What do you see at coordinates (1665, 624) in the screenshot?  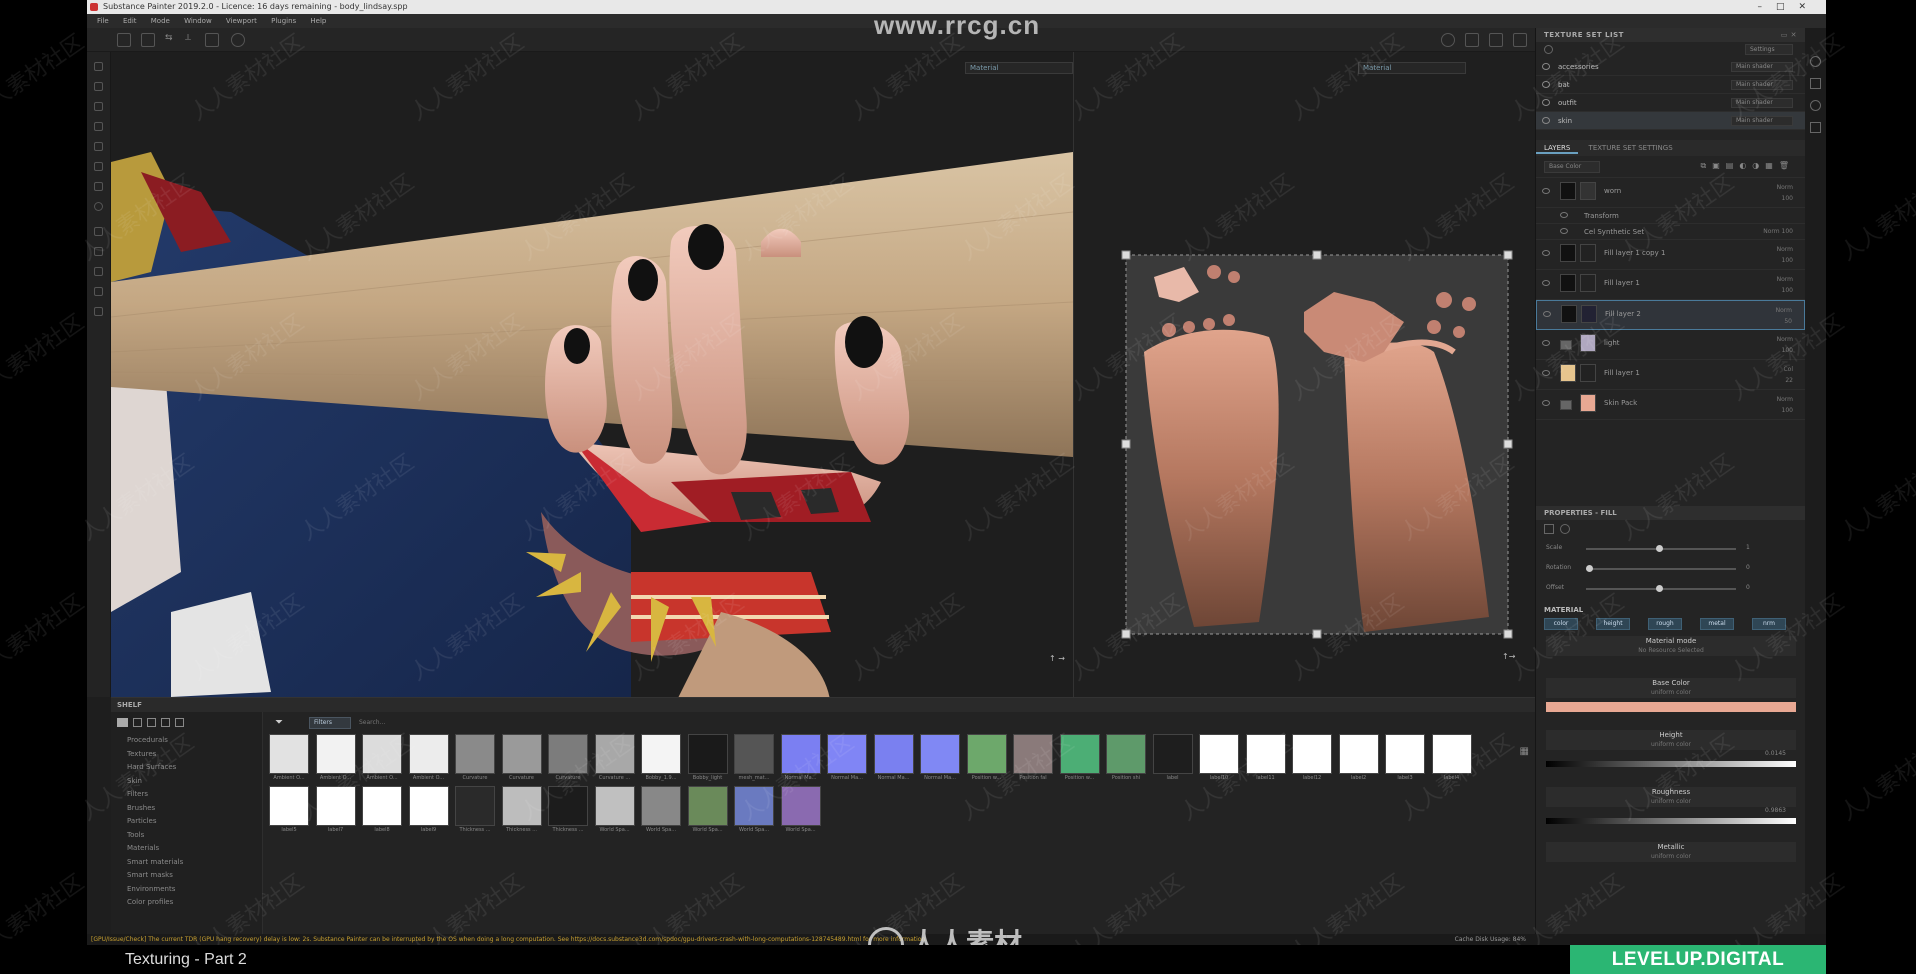 I see `material-rough-button: rough` at bounding box center [1665, 624].